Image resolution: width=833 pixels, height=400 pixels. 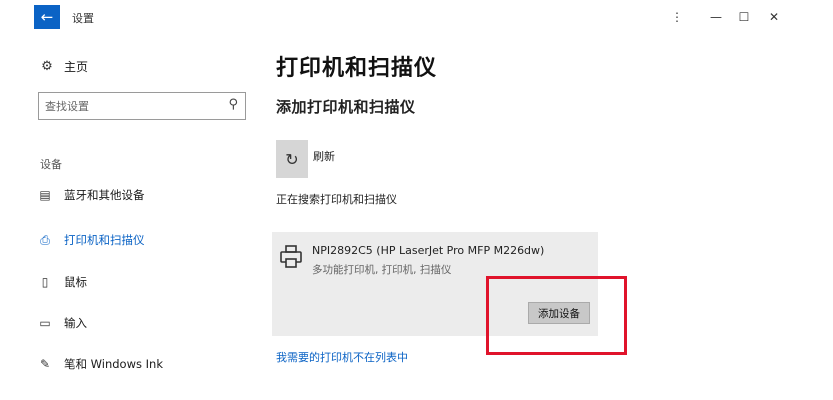 I want to click on maximize-icon: ☐, so click(x=744, y=17).